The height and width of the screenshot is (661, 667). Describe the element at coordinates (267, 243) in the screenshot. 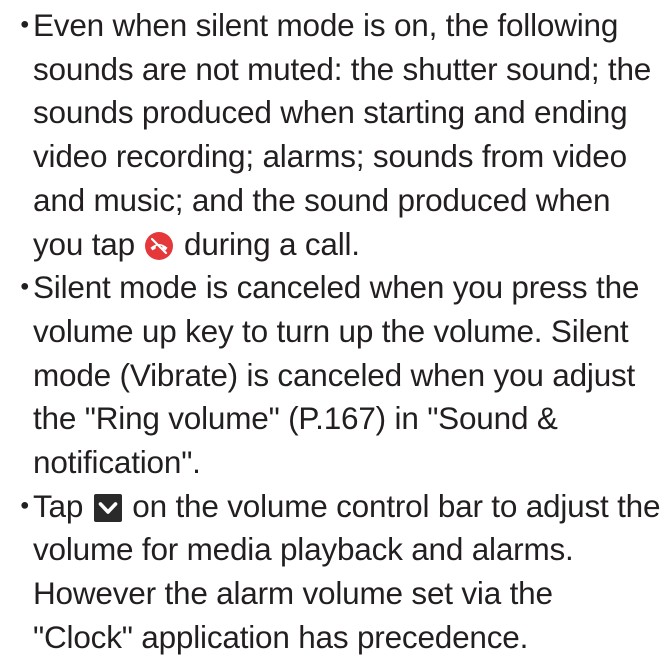

I see `note-text-part-2: during a call.` at that location.